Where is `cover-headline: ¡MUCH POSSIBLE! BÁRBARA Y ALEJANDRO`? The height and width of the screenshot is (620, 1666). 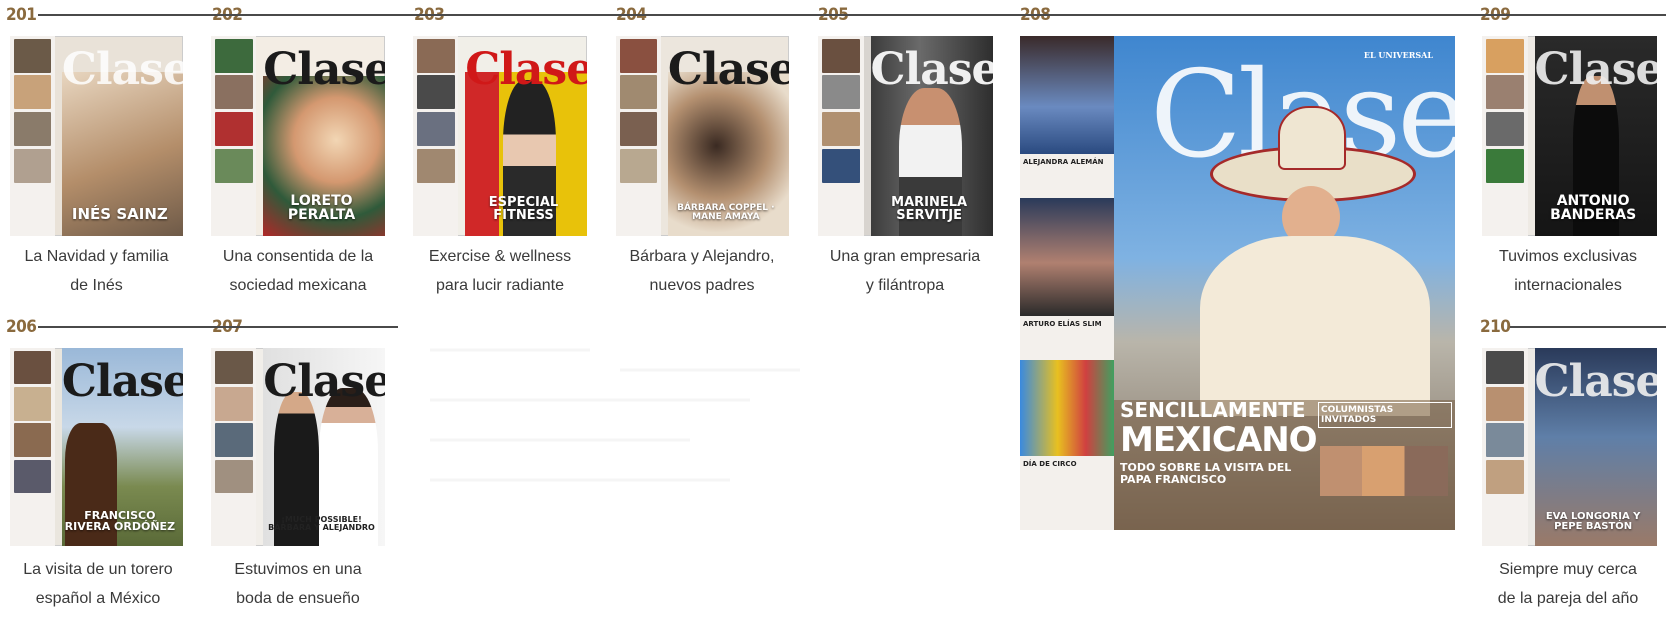 cover-headline: ¡MUCH POSSIBLE! BÁRBARA Y ALEJANDRO is located at coordinates (321, 524).